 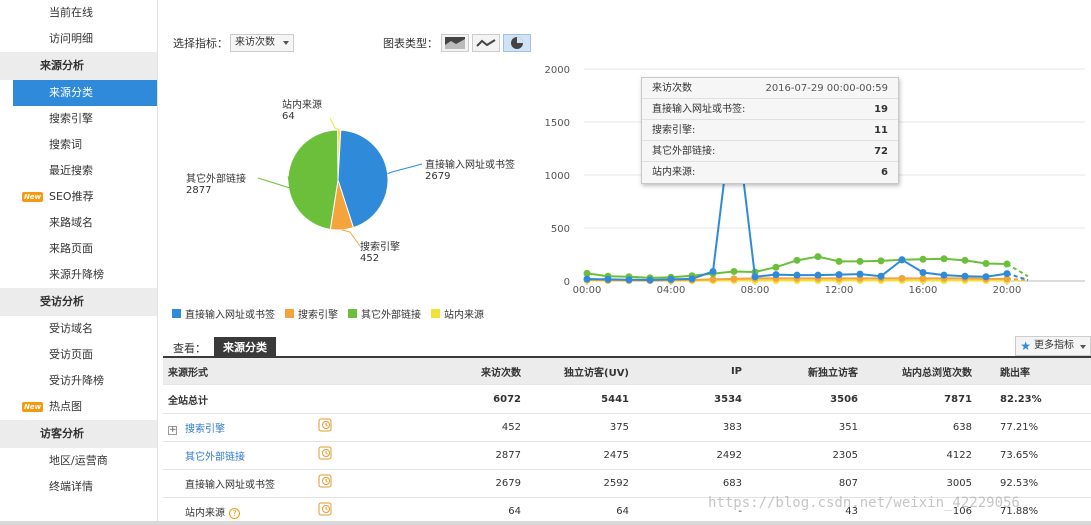 I want to click on table-row: + 搜索引擎 452 375 383 351 638 77.21%, so click(x=627, y=428).